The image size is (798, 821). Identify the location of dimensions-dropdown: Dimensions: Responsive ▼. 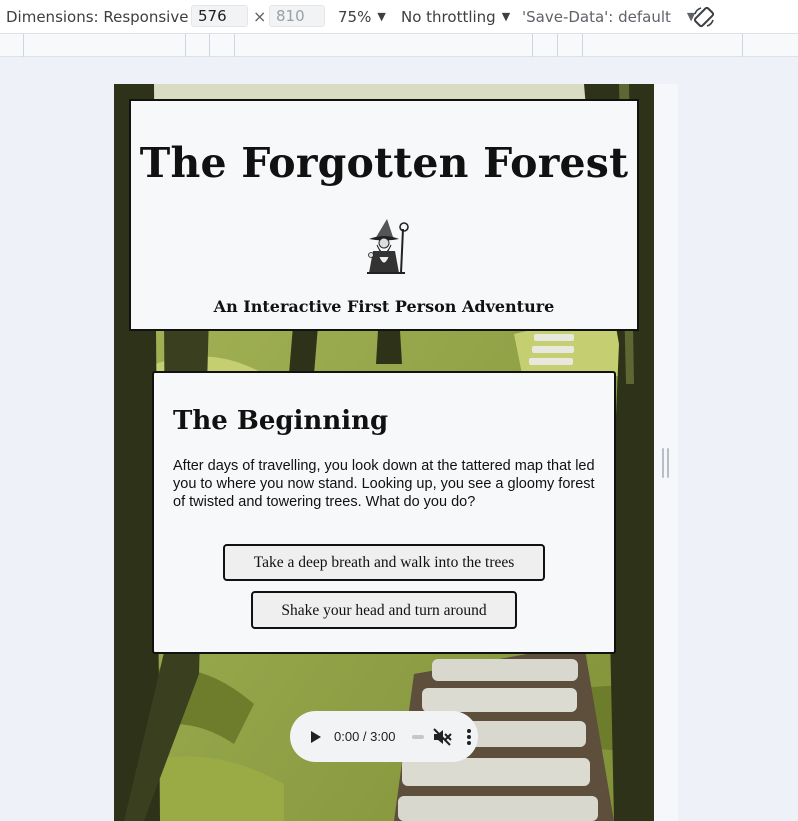
(104, 16).